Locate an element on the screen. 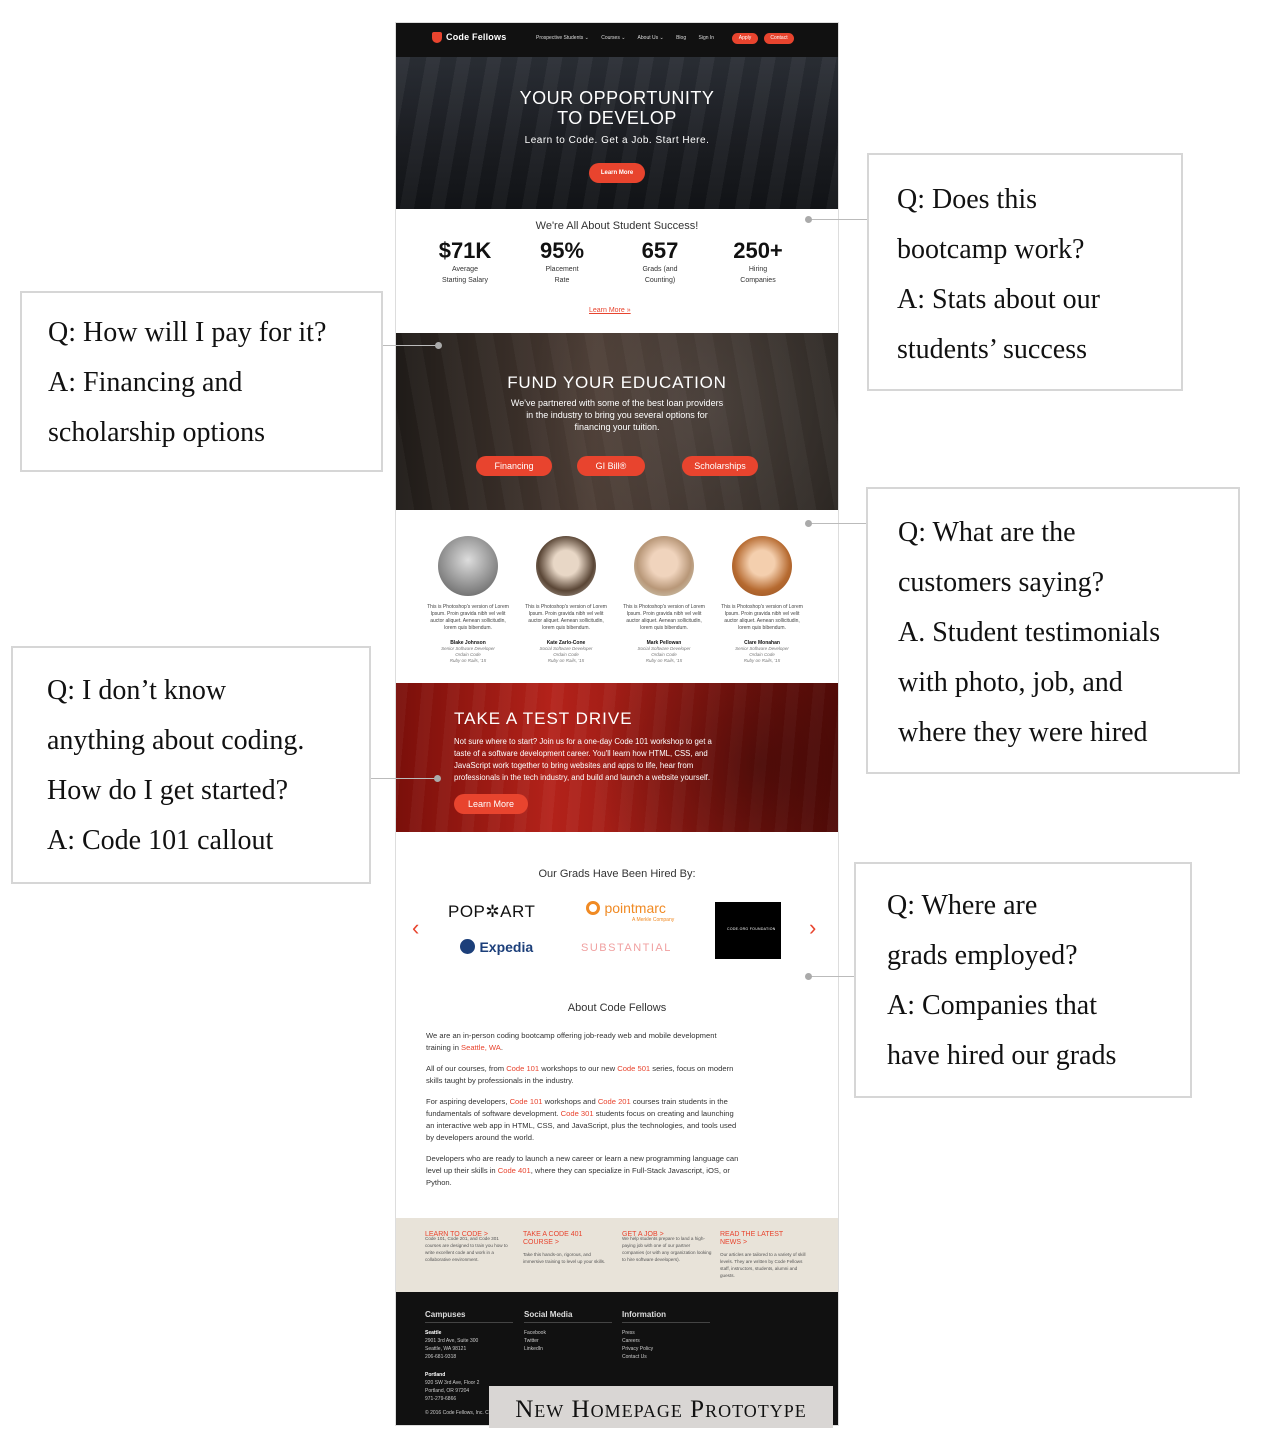 This screenshot has height=1452, width=1262. expedia-name: Expedia is located at coordinates (506, 946).